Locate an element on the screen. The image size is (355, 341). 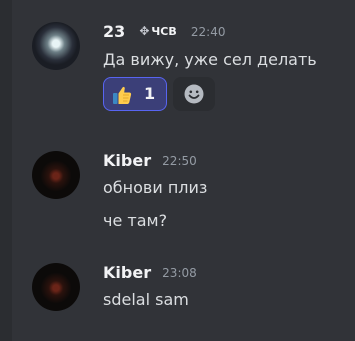
add-reaction-button is located at coordinates (194, 94).